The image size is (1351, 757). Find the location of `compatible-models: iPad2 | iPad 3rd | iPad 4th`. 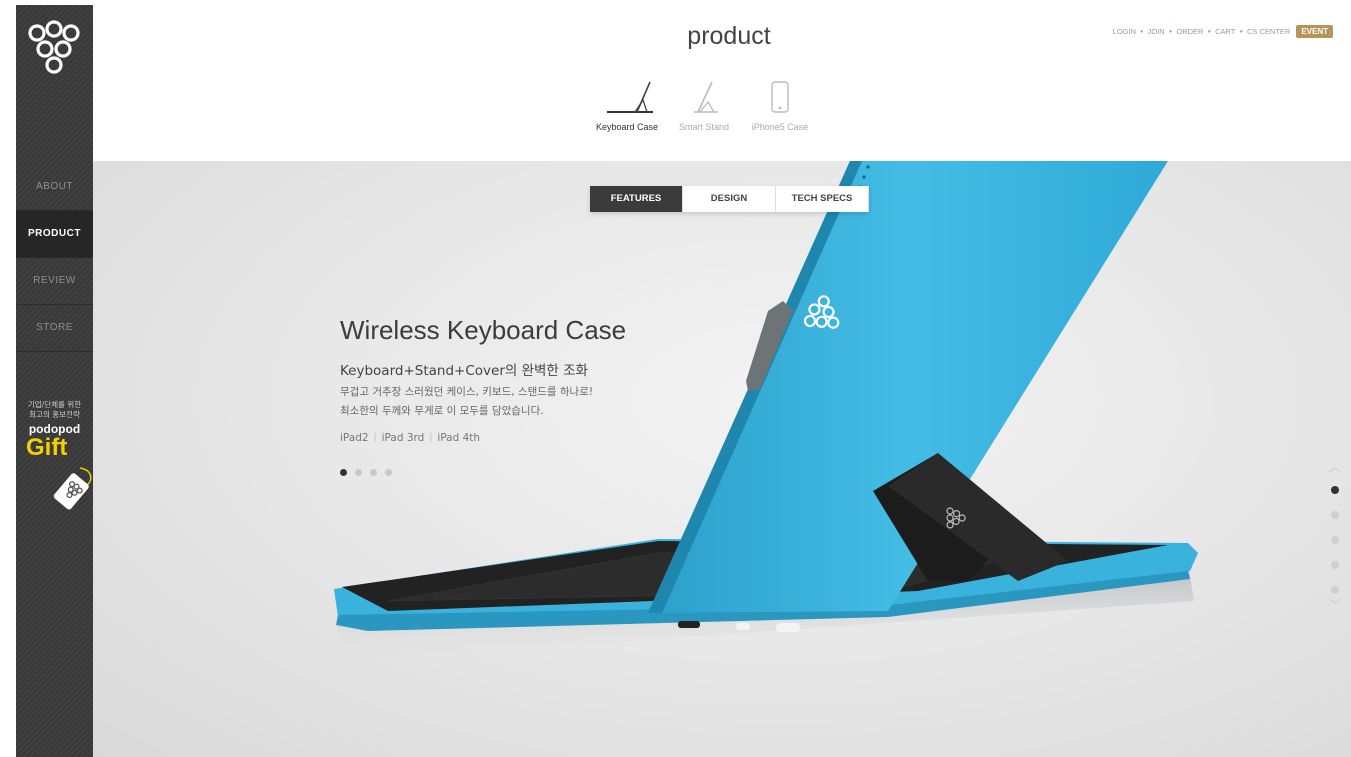

compatible-models: iPad2 | iPad 3rd | iPad 4th is located at coordinates (410, 438).